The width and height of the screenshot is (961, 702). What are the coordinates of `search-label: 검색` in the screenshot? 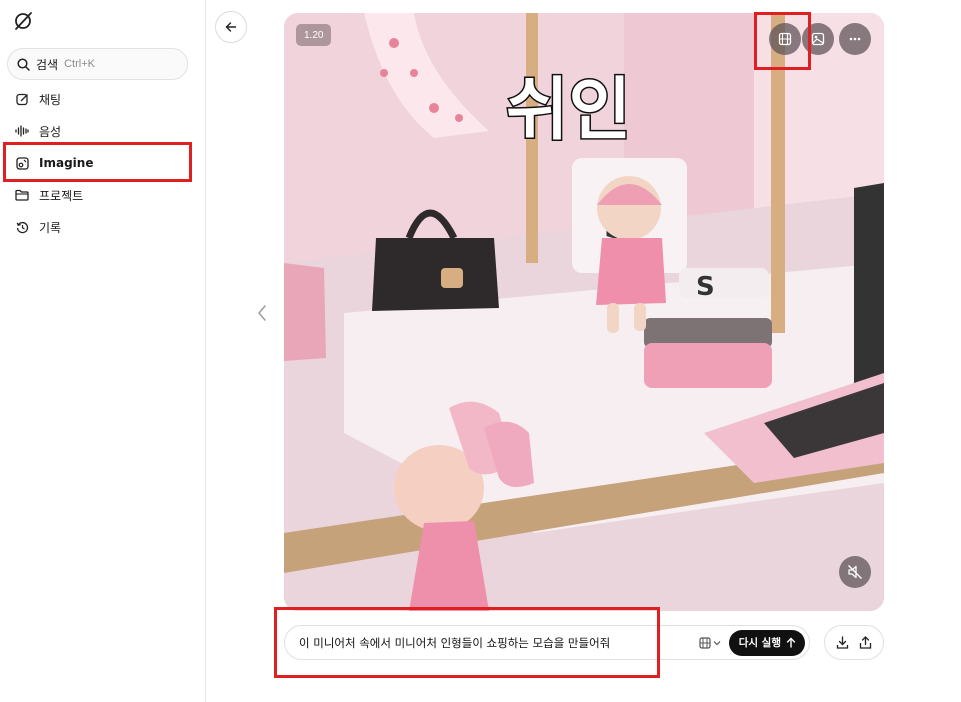 It's located at (47, 64).